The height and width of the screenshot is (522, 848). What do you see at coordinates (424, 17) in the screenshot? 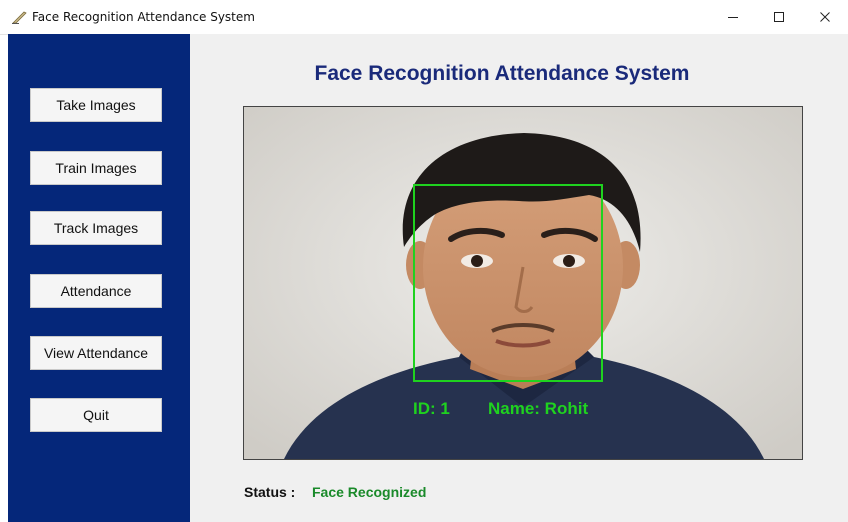
I see `window-titlebar: Face Recognition Attendance System` at bounding box center [424, 17].